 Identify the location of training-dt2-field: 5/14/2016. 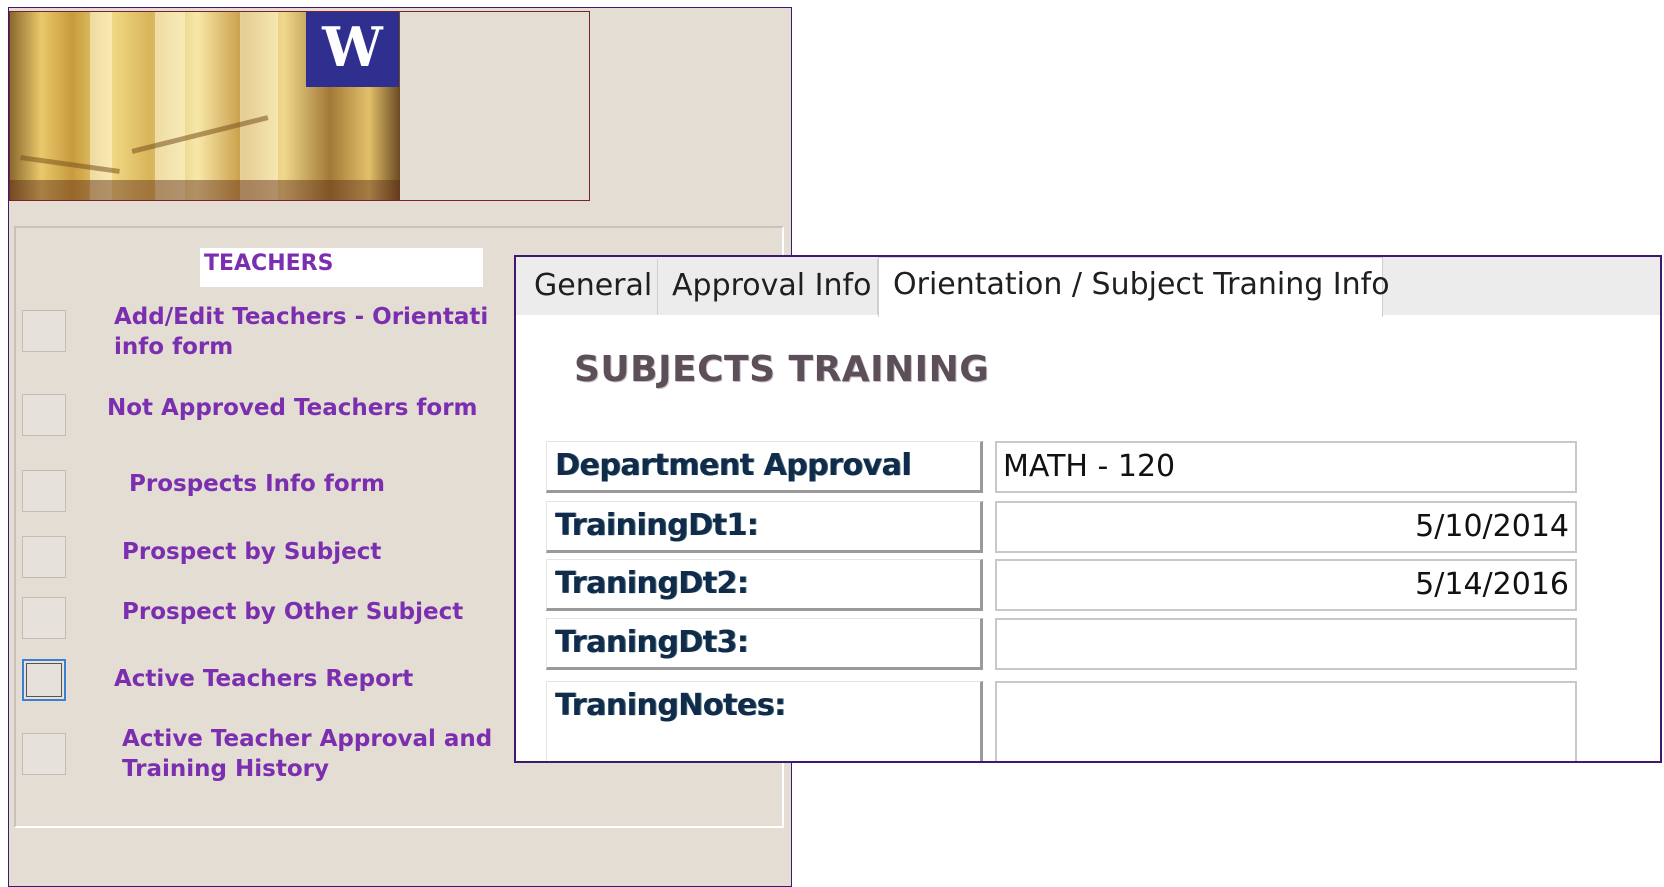
(1286, 585).